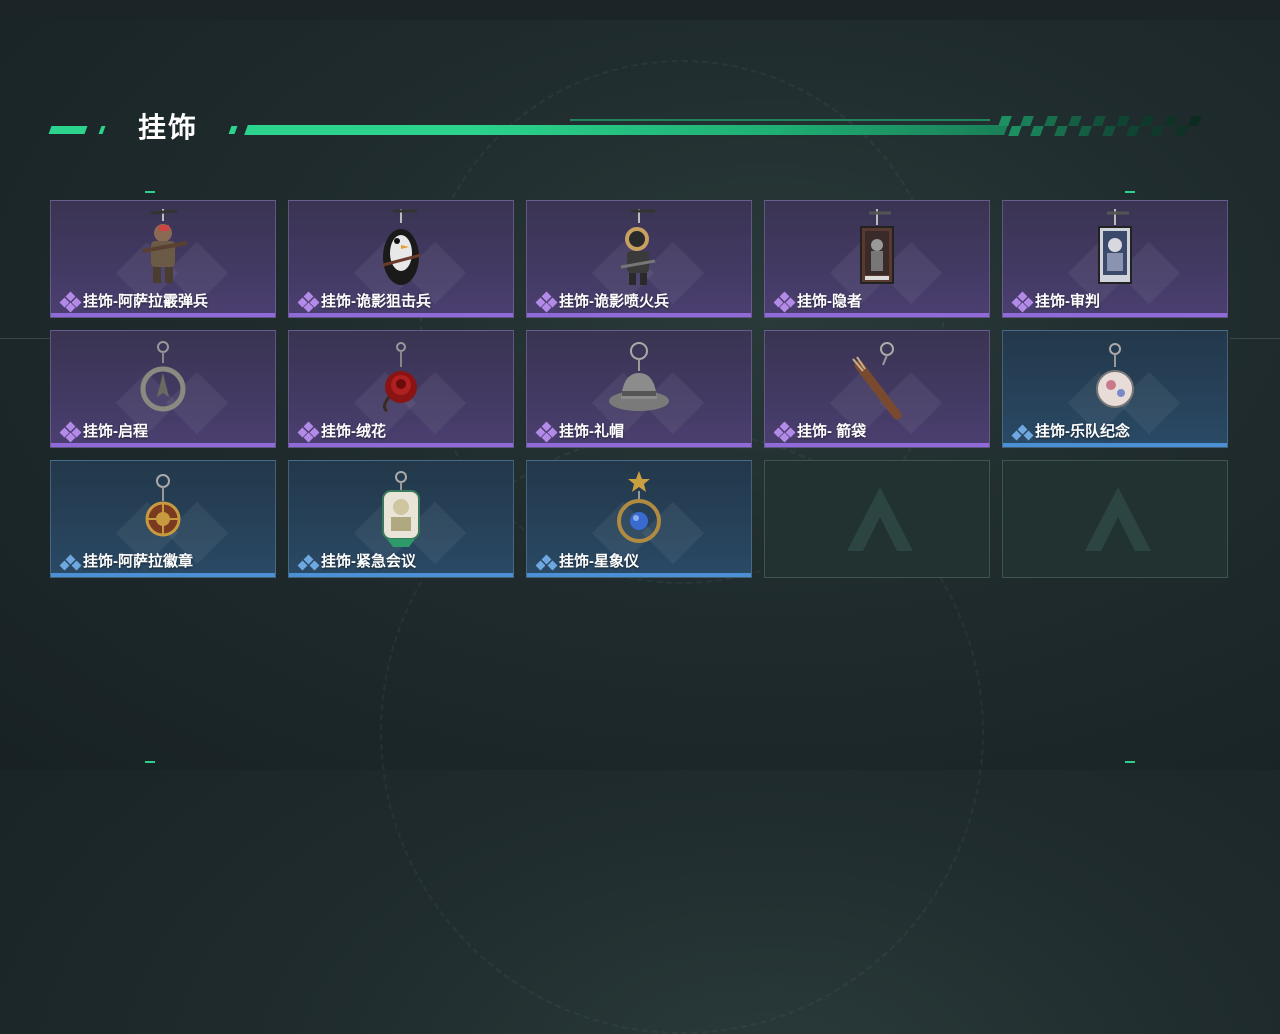 The height and width of the screenshot is (1034, 1280). What do you see at coordinates (401, 509) in the screenshot?
I see `emergency-meeting-charm-icon` at bounding box center [401, 509].